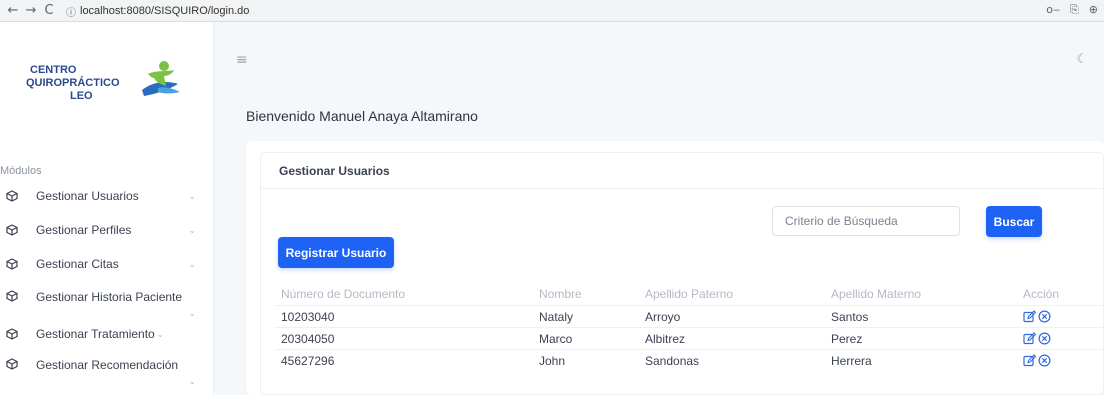  What do you see at coordinates (81, 96) in the screenshot?
I see `logo-line-3: LEO` at bounding box center [81, 96].